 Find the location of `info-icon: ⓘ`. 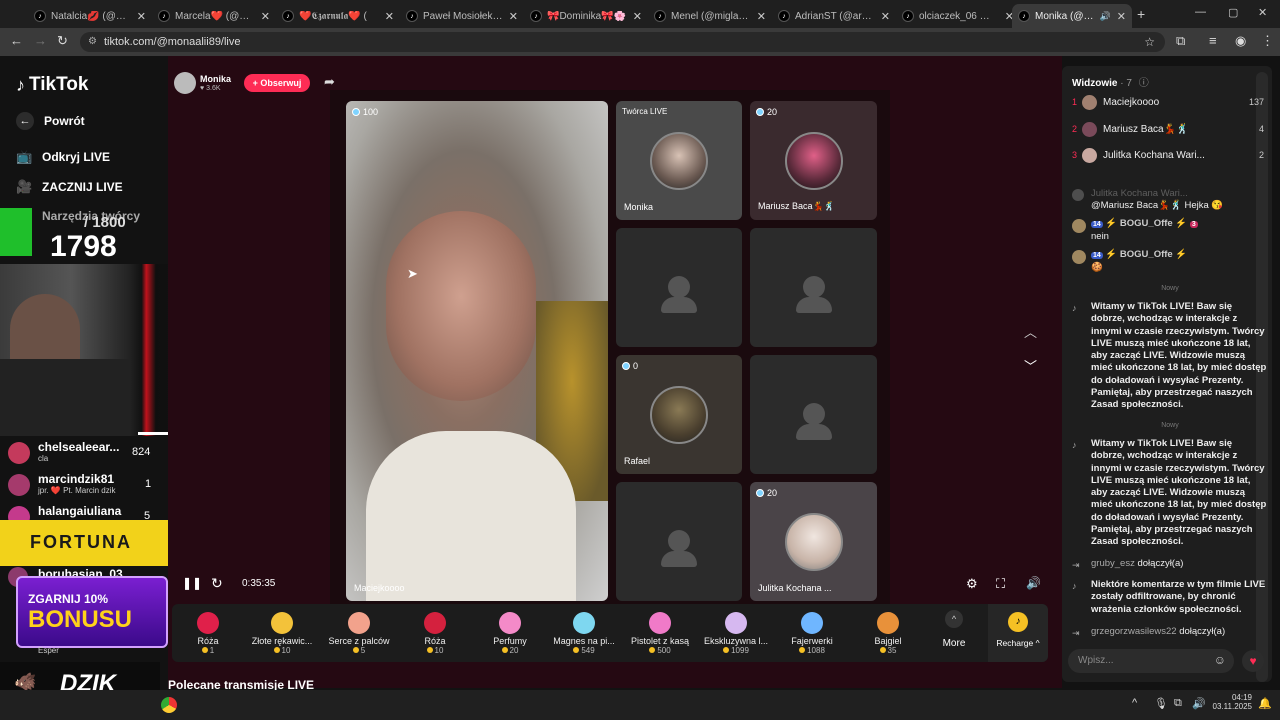

info-icon: ⓘ is located at coordinates (1144, 83).